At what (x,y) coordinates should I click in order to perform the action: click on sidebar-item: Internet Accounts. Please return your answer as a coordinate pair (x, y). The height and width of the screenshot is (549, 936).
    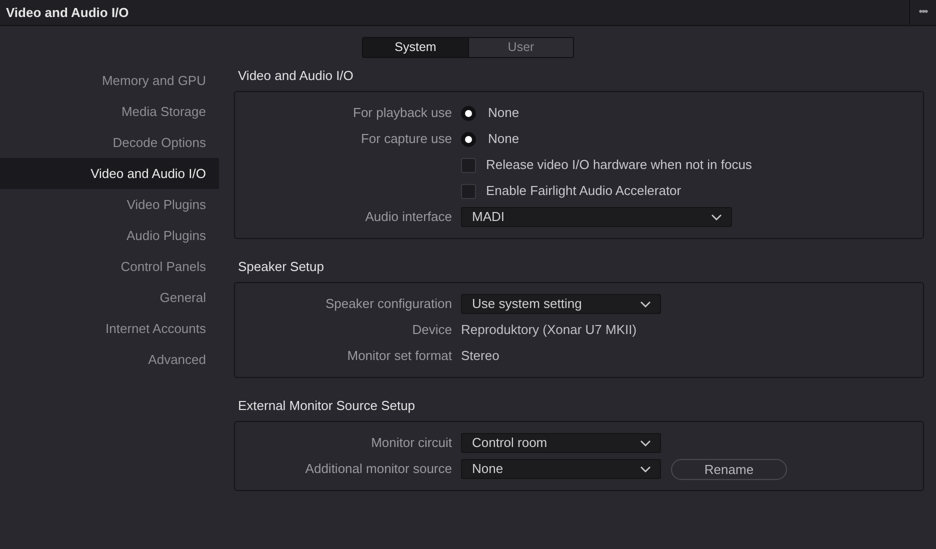
    Looking at the image, I should click on (109, 328).